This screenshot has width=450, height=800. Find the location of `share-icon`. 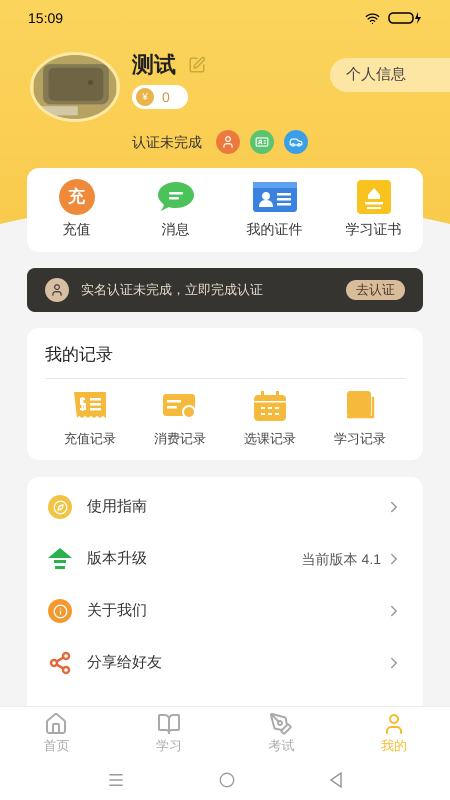

share-icon is located at coordinates (60, 663).